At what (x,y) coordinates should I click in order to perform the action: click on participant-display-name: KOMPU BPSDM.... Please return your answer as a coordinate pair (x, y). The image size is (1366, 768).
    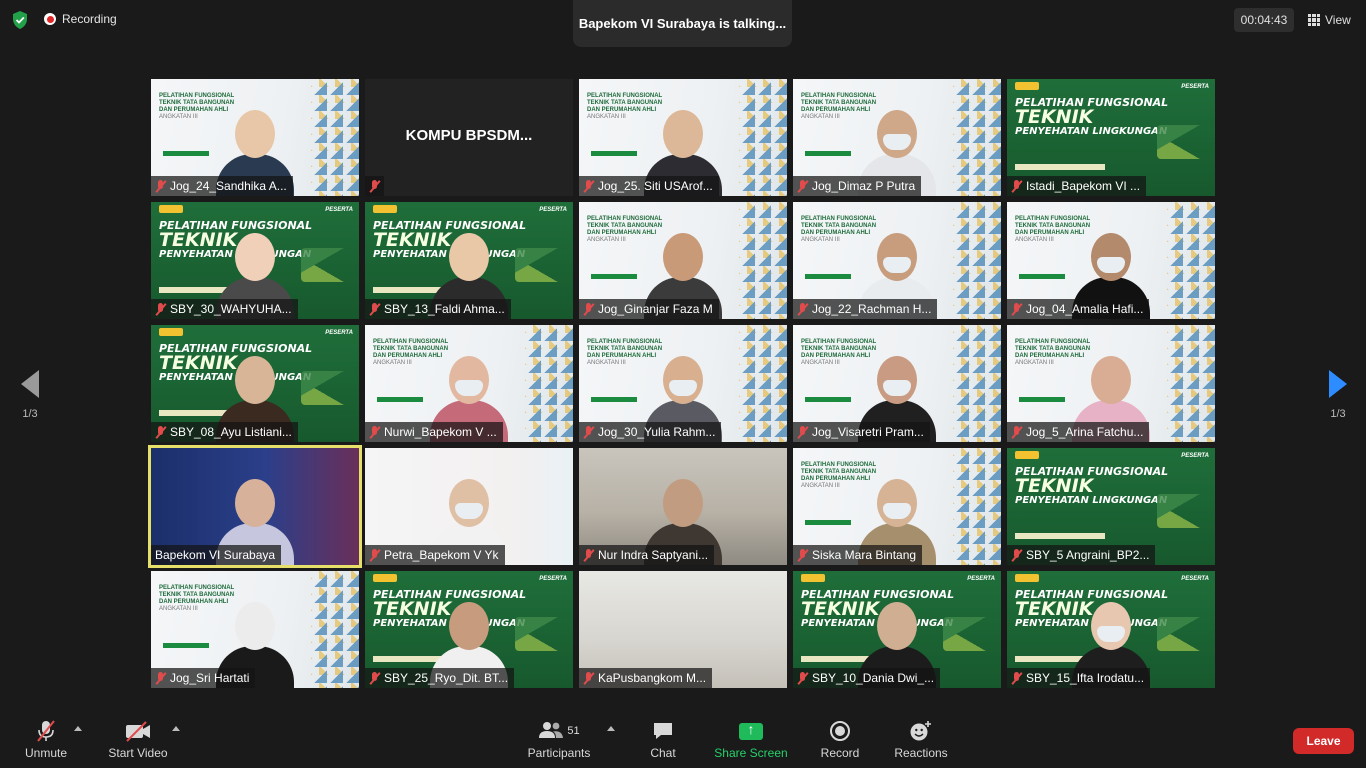
    Looking at the image, I should click on (469, 135).